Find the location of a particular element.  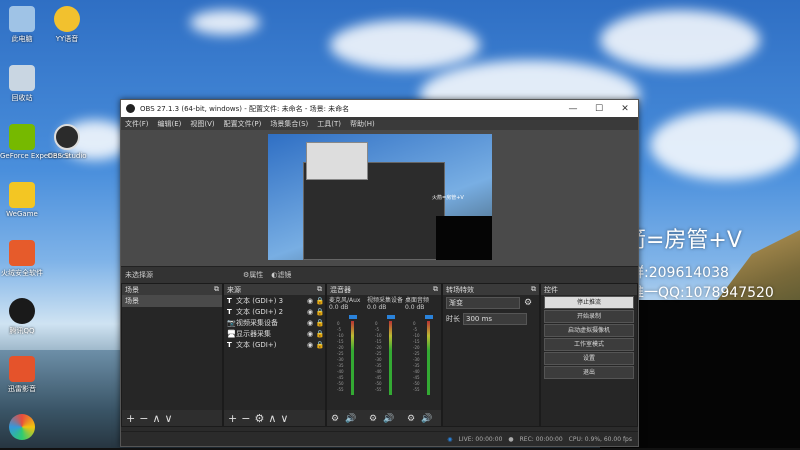

channel-name: 麦克风/Aux is located at coordinates (345, 300).